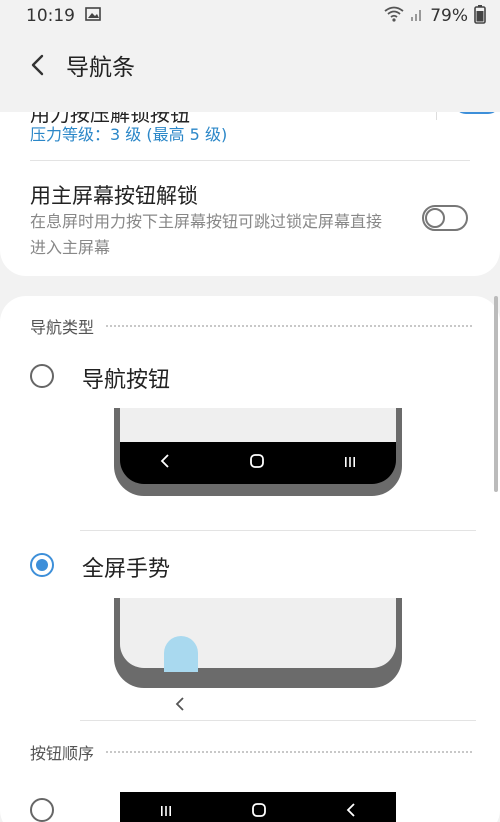  What do you see at coordinates (180, 706) in the screenshot?
I see `back-gesture-icon` at bounding box center [180, 706].